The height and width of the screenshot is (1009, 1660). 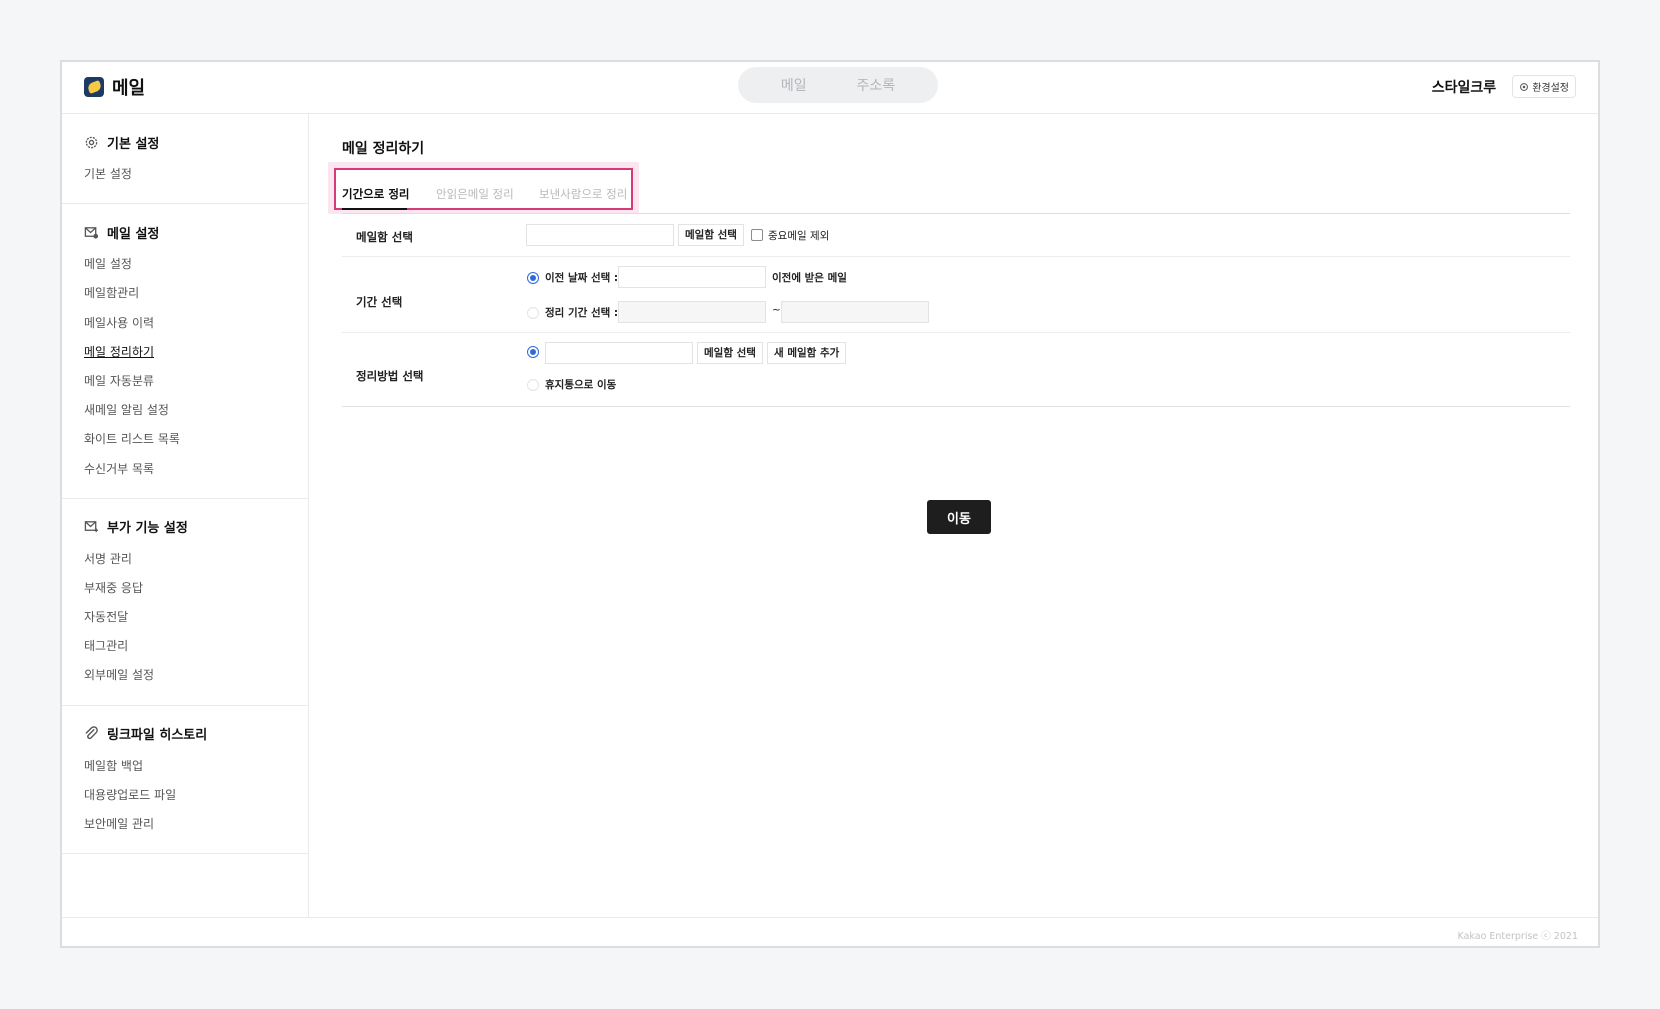 I want to click on sidebar-section-title: 기본 설정, so click(x=196, y=142).